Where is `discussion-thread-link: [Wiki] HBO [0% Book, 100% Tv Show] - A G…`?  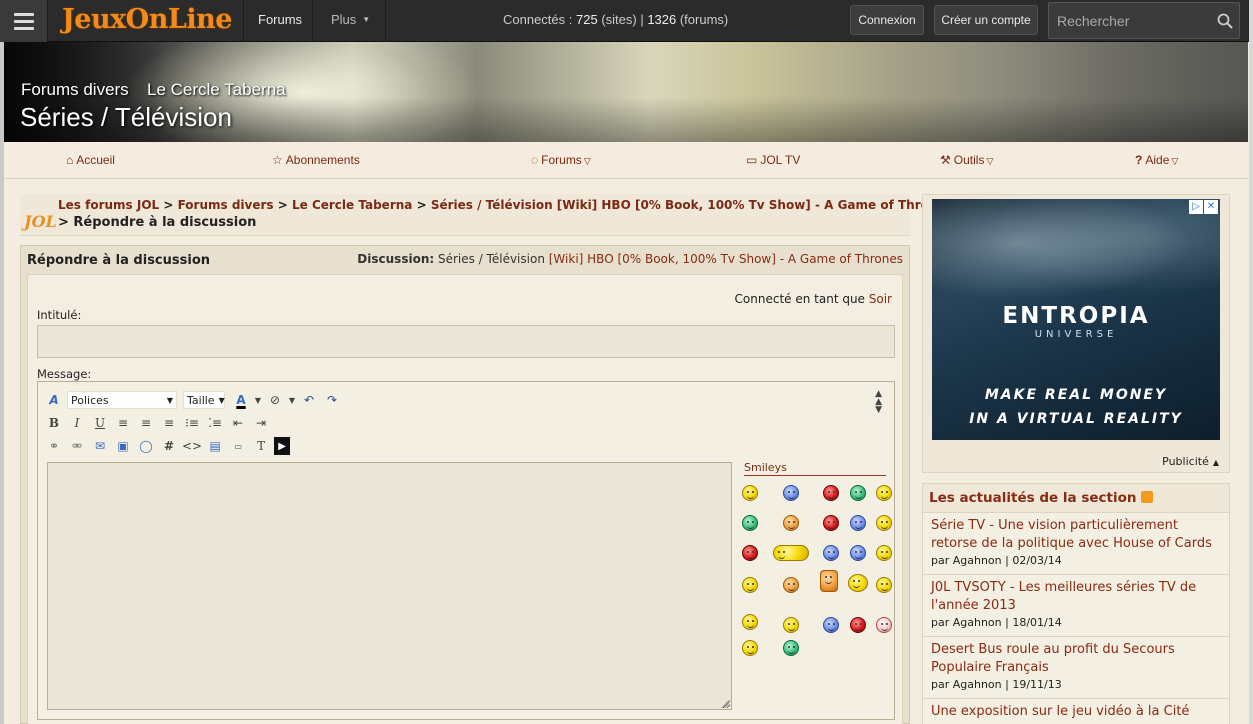 discussion-thread-link: [Wiki] HBO [0% Book, 100% Tv Show] - A G… is located at coordinates (726, 259).